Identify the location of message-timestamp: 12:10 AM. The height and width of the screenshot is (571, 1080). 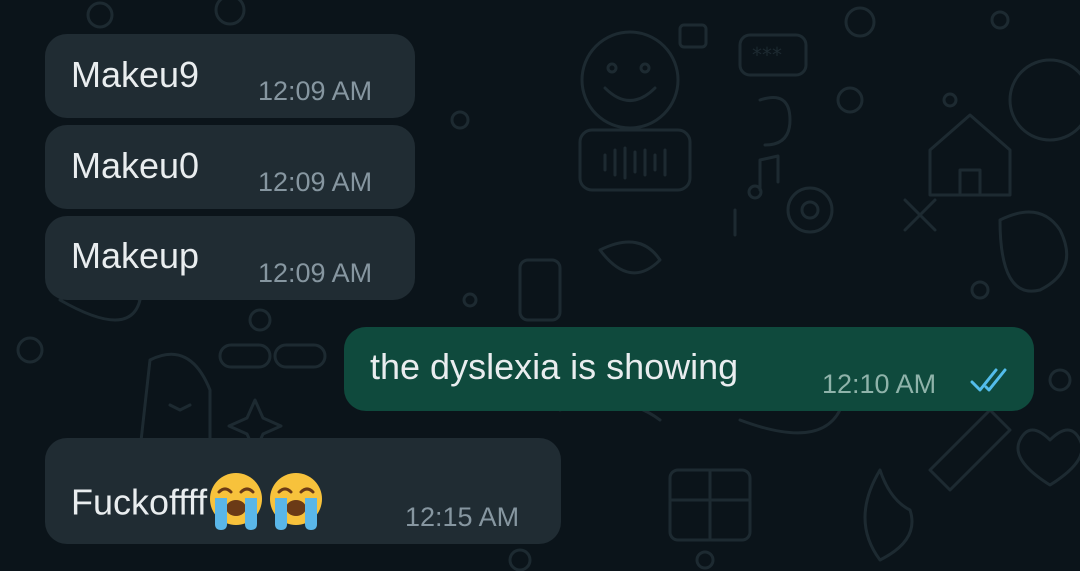
(879, 384).